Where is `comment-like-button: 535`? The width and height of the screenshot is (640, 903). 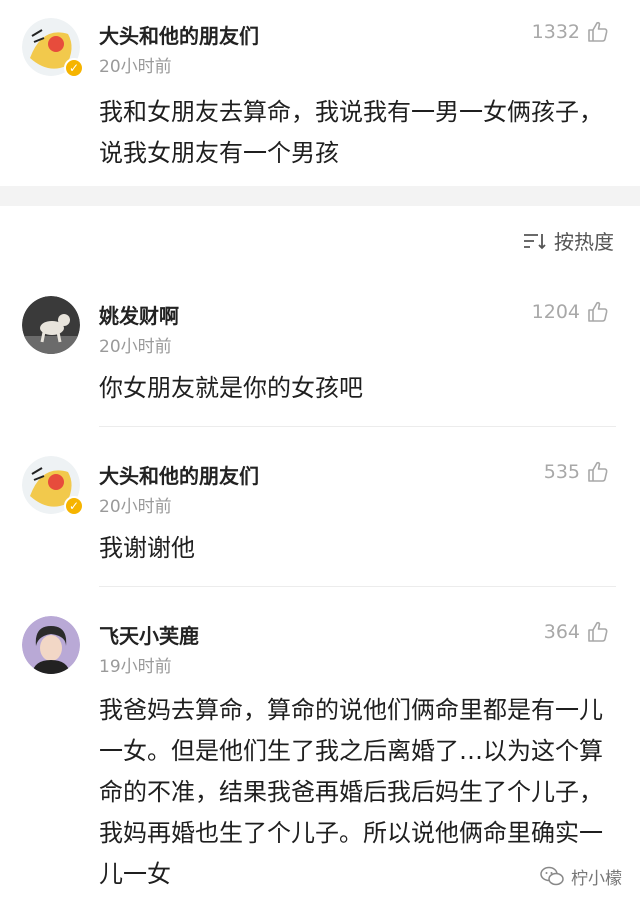 comment-like-button: 535 is located at coordinates (577, 472).